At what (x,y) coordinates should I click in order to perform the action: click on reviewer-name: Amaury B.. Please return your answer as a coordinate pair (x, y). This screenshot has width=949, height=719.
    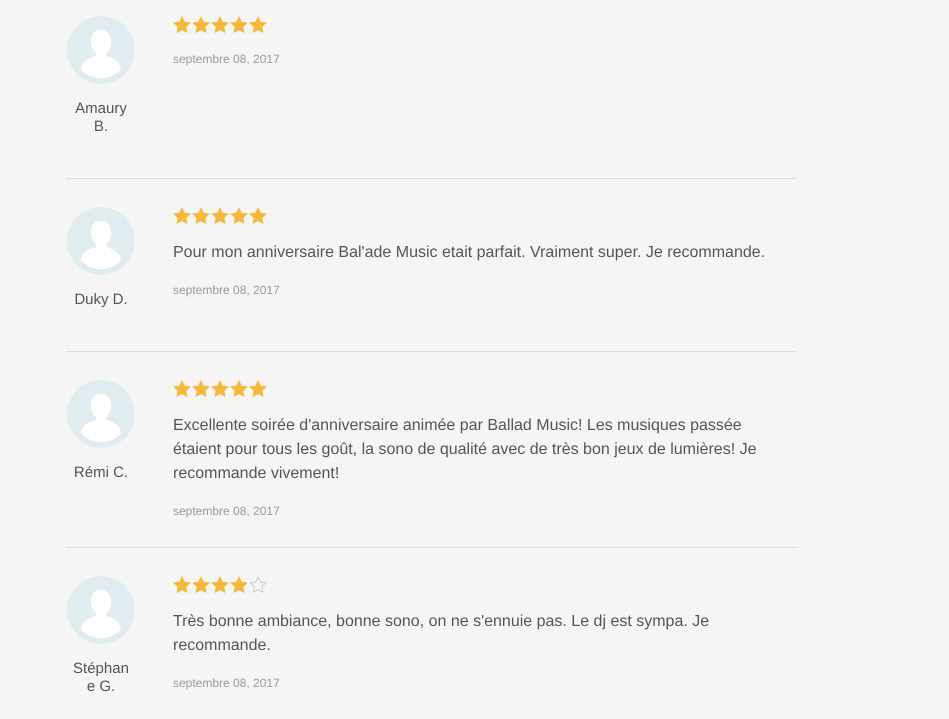
    Looking at the image, I should click on (101, 118).